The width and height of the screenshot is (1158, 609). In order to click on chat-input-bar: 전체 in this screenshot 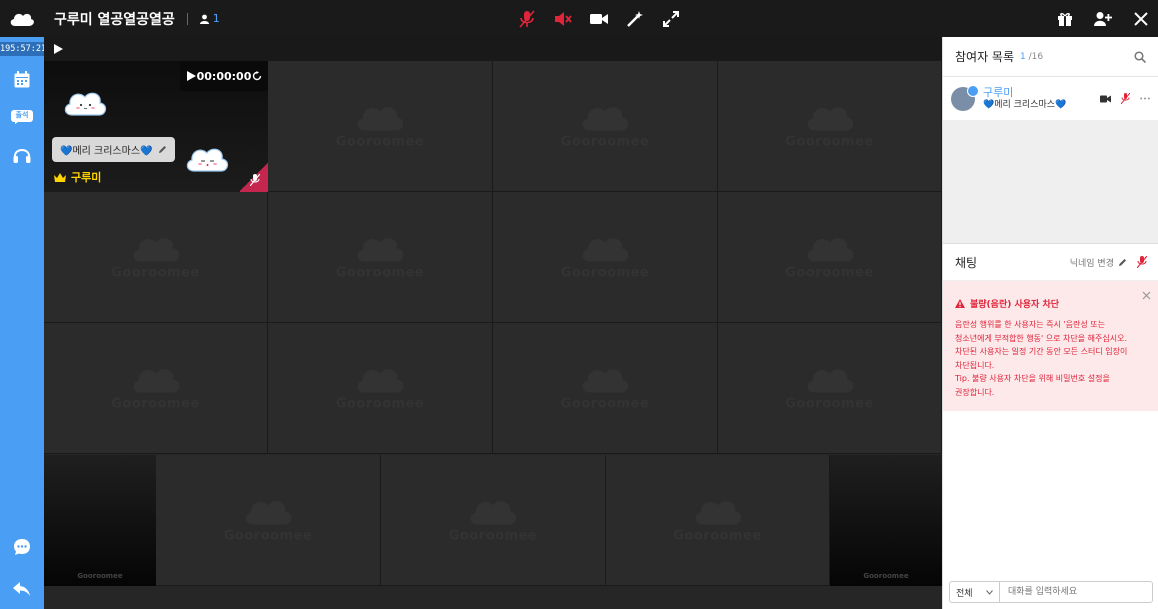, I will do `click(1051, 592)`.